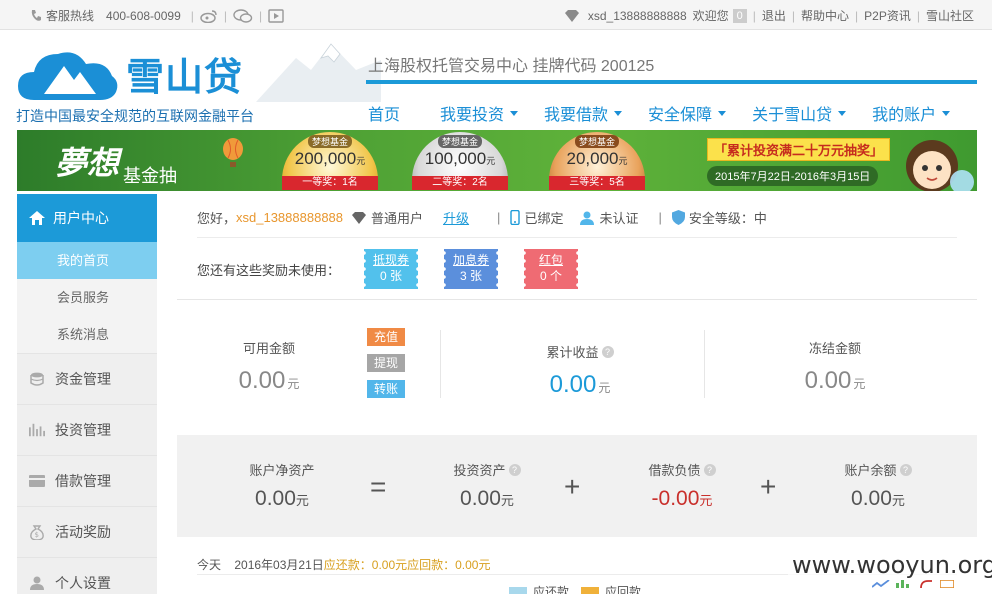 The width and height of the screenshot is (992, 594). Describe the element at coordinates (911, 113) in the screenshot. I see `nav-account: 我的账户` at that location.